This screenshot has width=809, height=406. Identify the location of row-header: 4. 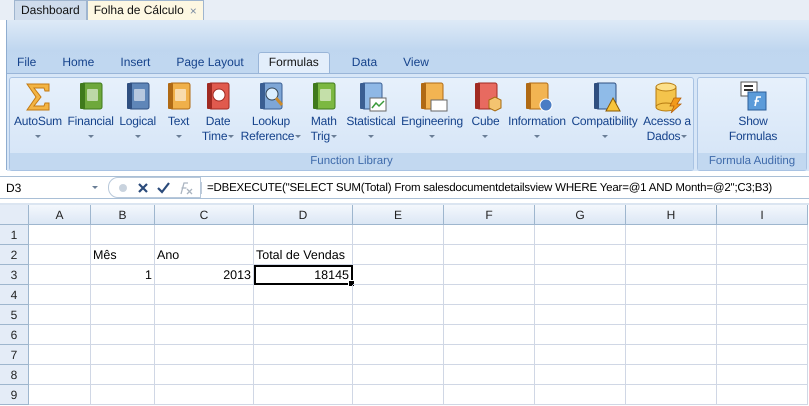
(14, 295).